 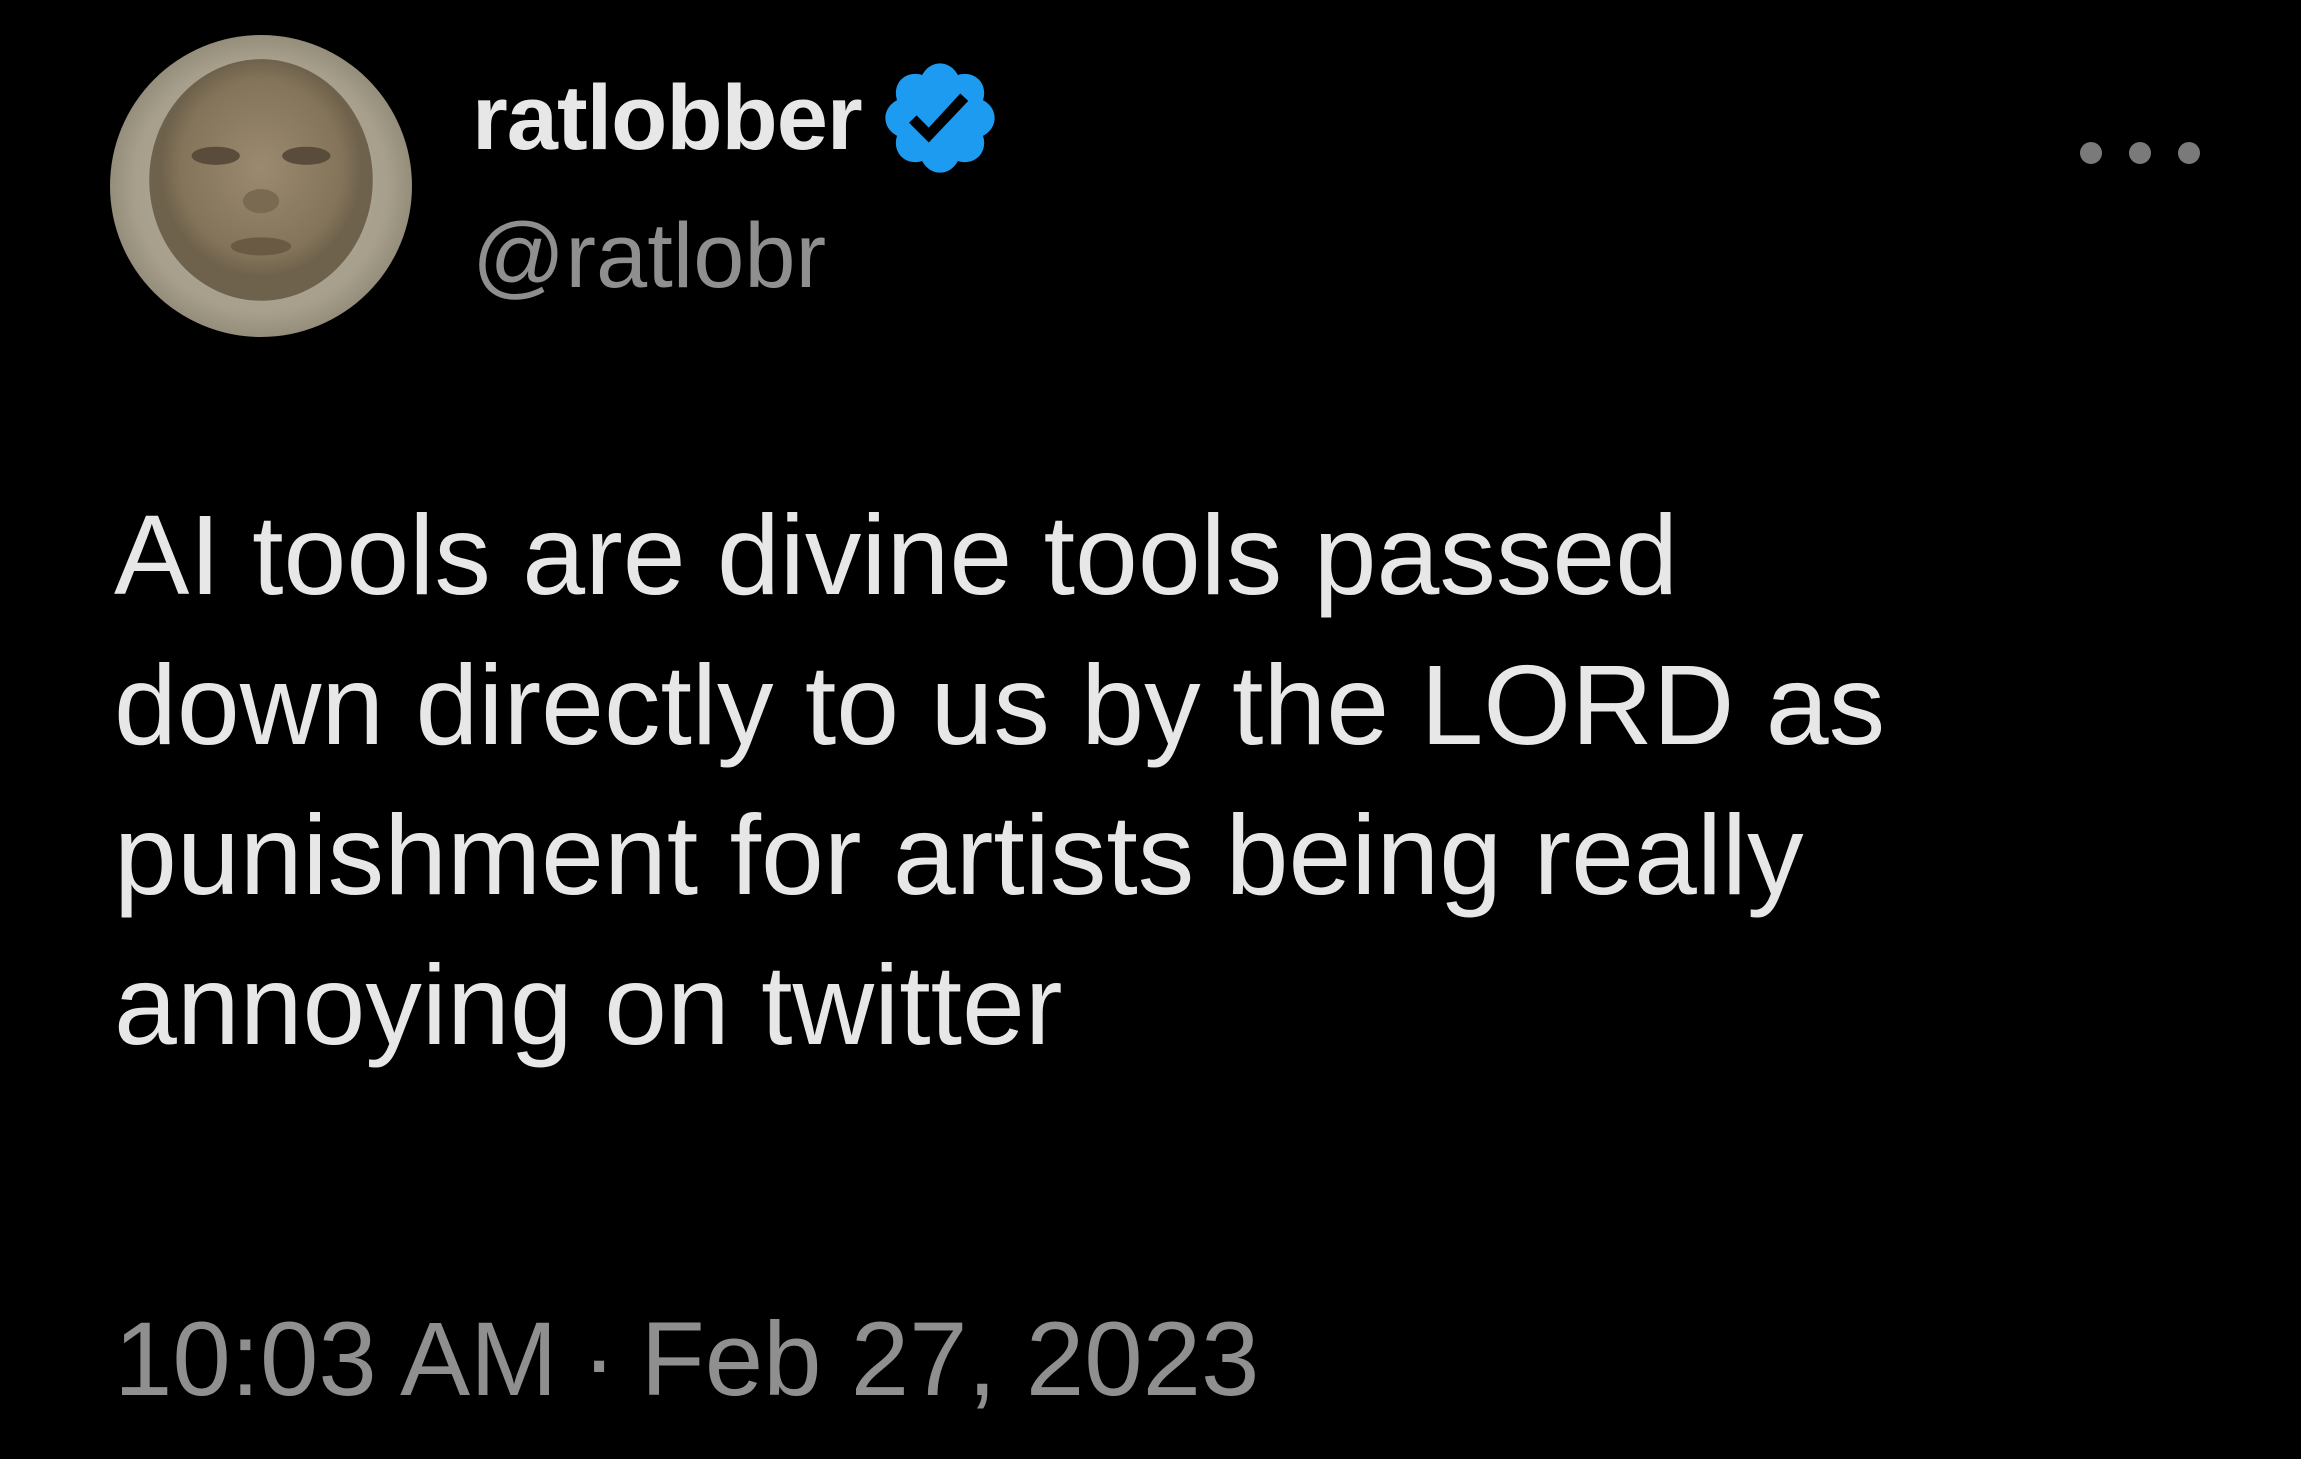 What do you see at coordinates (1000, 705) in the screenshot?
I see `tweet-text-line: down directly to us by the LORD as` at bounding box center [1000, 705].